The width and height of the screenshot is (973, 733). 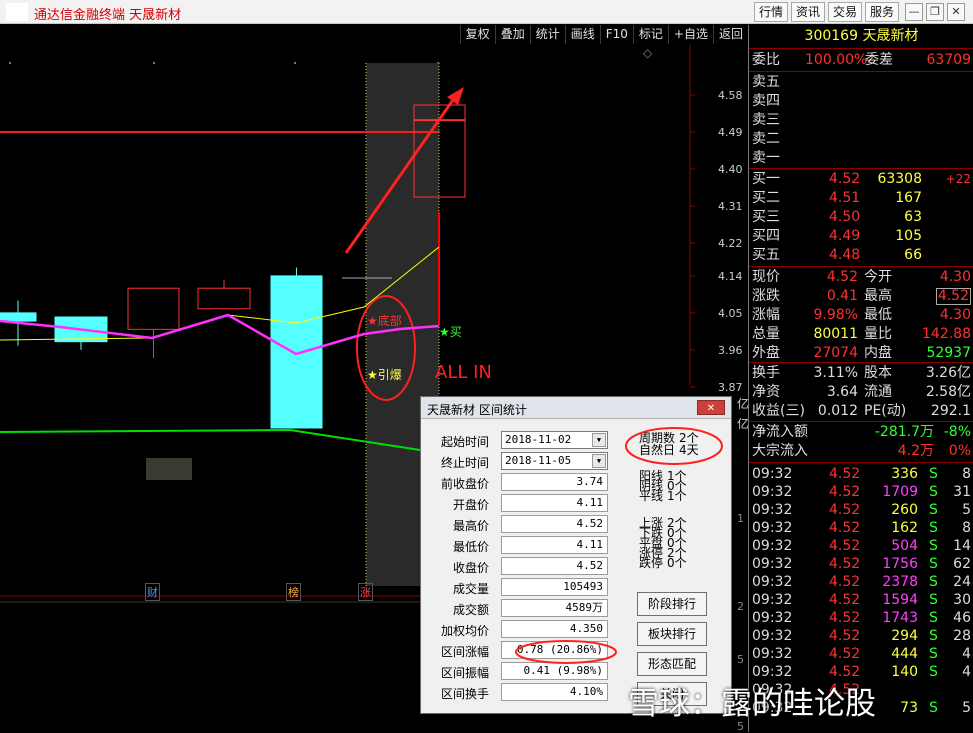 I want to click on restore-icon: ❐, so click(x=935, y=12).